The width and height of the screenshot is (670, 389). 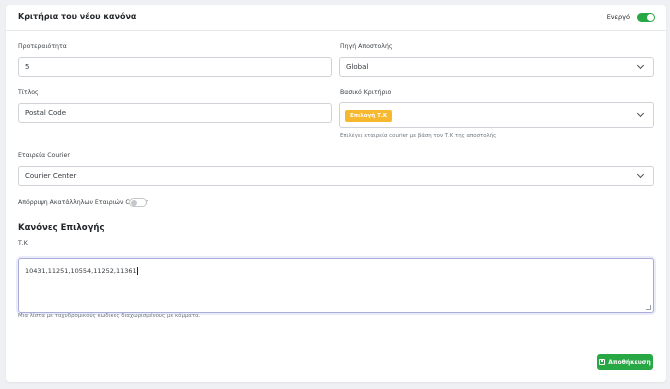 What do you see at coordinates (602, 362) in the screenshot?
I see `save-icon` at bounding box center [602, 362].